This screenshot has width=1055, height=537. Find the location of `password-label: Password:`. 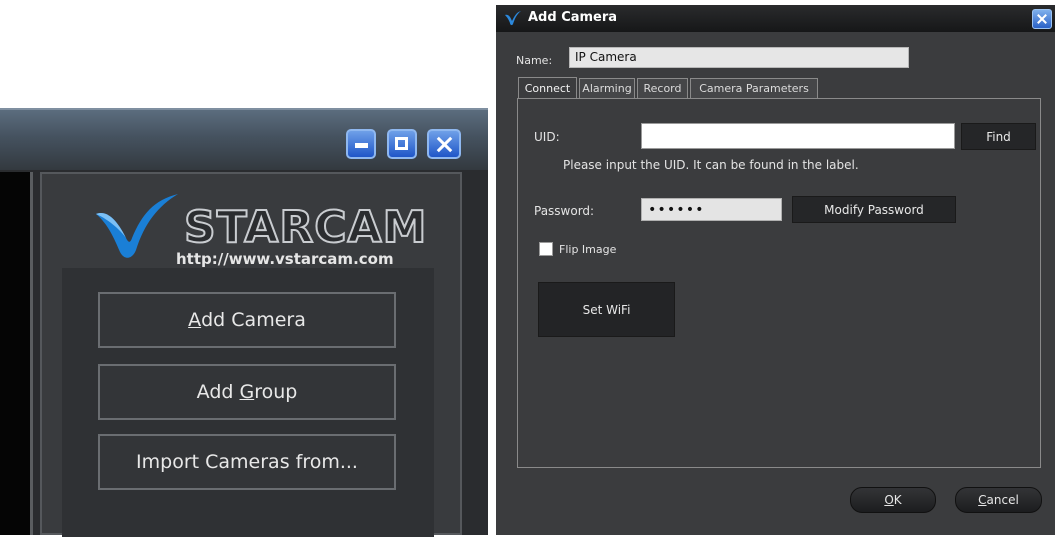

password-label: Password: is located at coordinates (564, 211).